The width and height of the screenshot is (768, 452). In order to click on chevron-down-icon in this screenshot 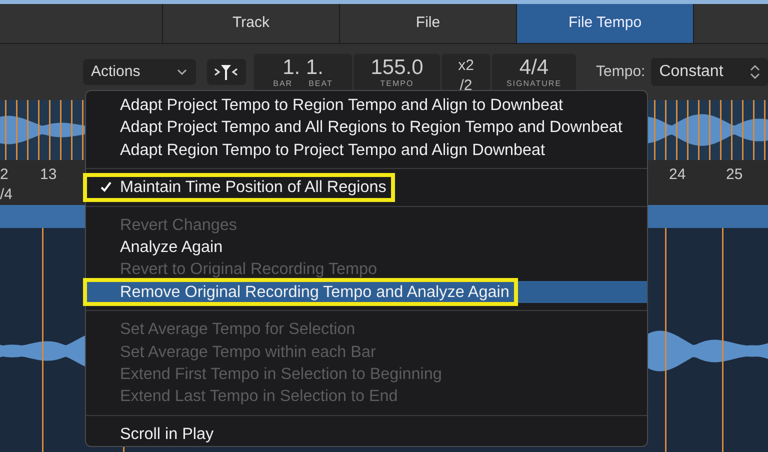, I will do `click(182, 72)`.